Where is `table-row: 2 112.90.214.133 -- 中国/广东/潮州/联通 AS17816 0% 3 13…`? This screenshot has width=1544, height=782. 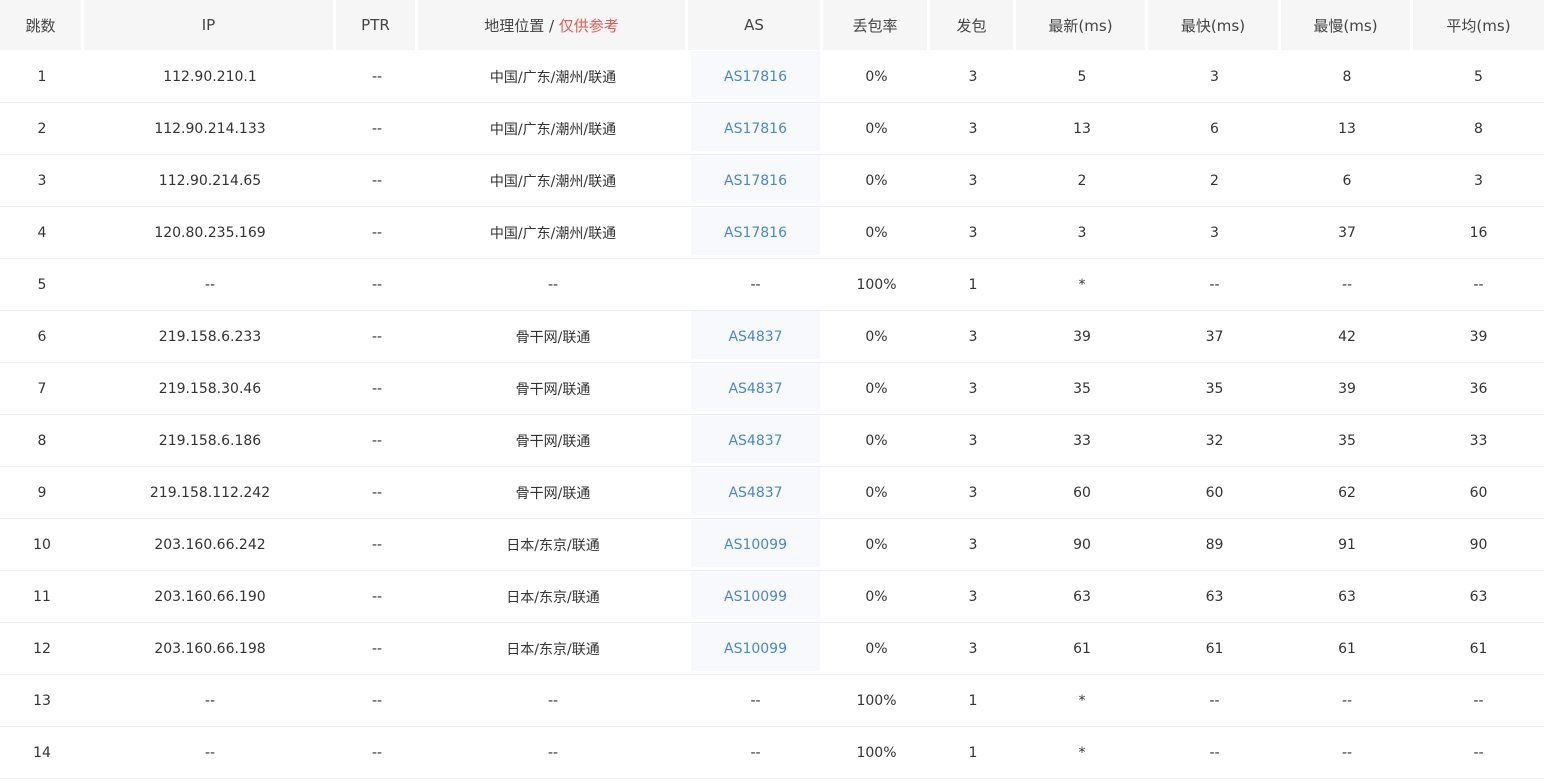
table-row: 2 112.90.214.133 -- 中国/广东/潮州/联通 AS17816 0% 3 13… is located at coordinates (772, 129).